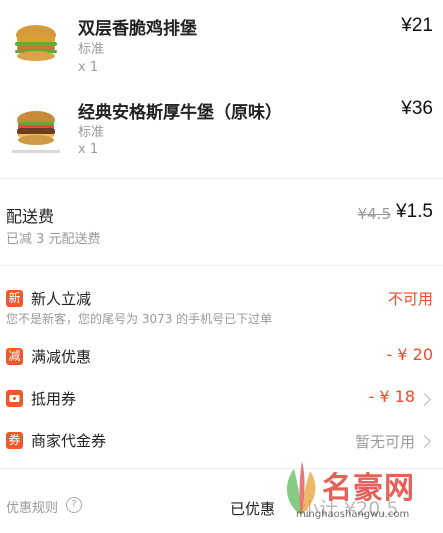 The width and height of the screenshot is (443, 533). I want to click on delivery-fee-price: ¥1.5, so click(414, 211).